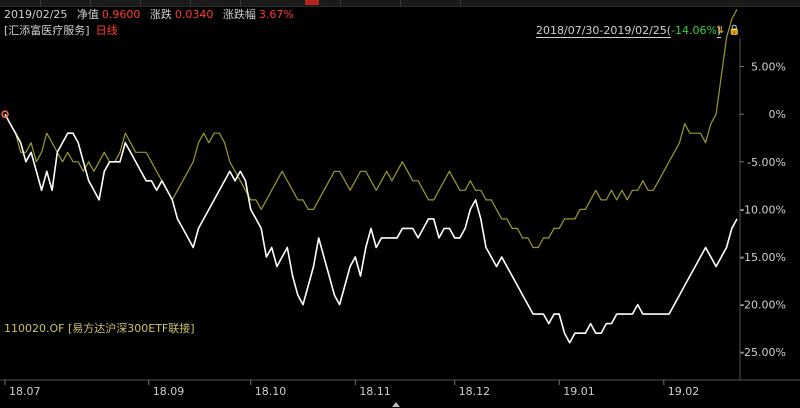  Describe the element at coordinates (169, 391) in the screenshot. I see `x-tick-label: 18.09` at that location.